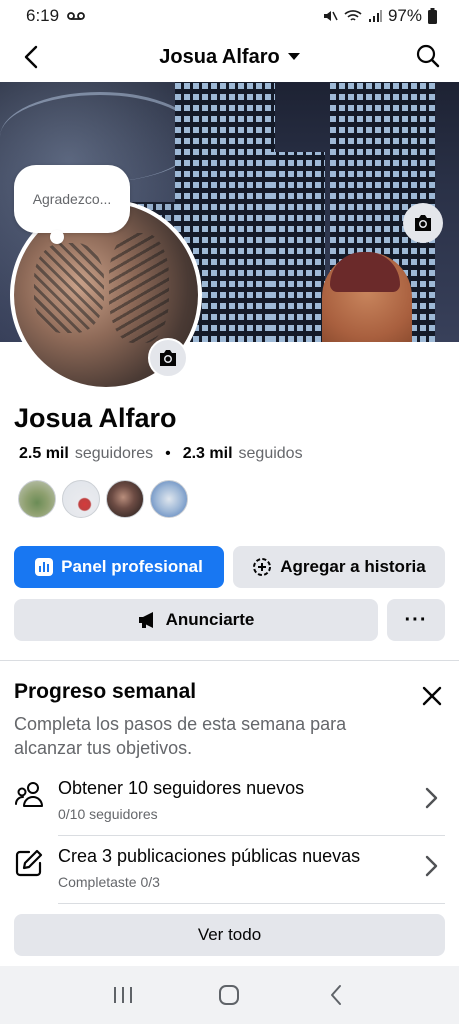  Describe the element at coordinates (229, 16) in the screenshot. I see `status-bar: 6:19 97%` at that location.